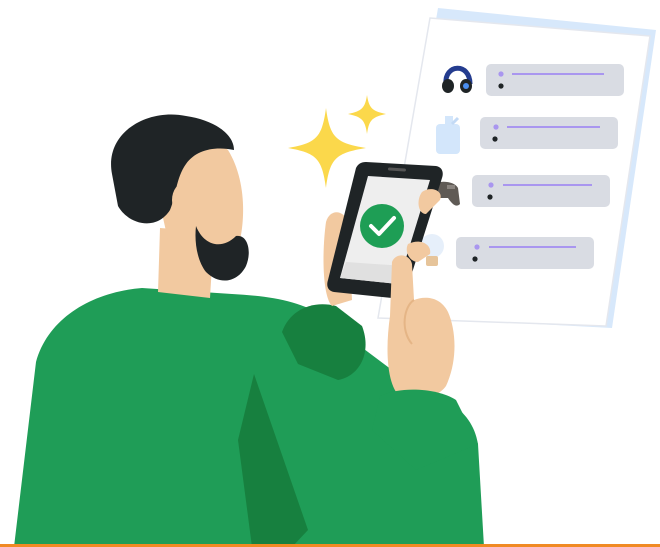  Describe the element at coordinates (186, 200) in the screenshot. I see `ear` at that location.